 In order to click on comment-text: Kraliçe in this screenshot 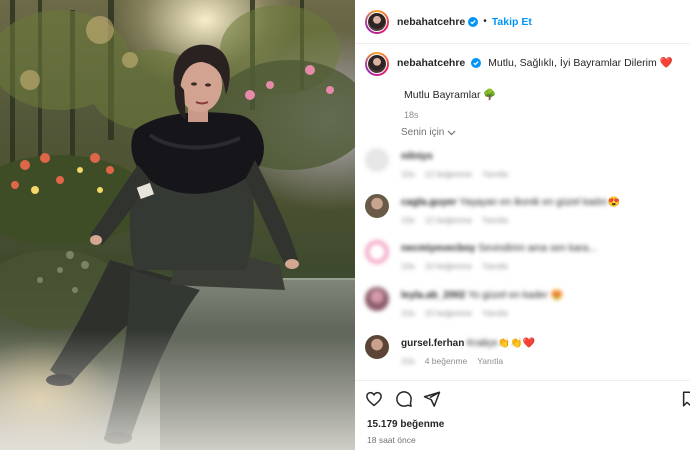, I will do `click(482, 343)`.